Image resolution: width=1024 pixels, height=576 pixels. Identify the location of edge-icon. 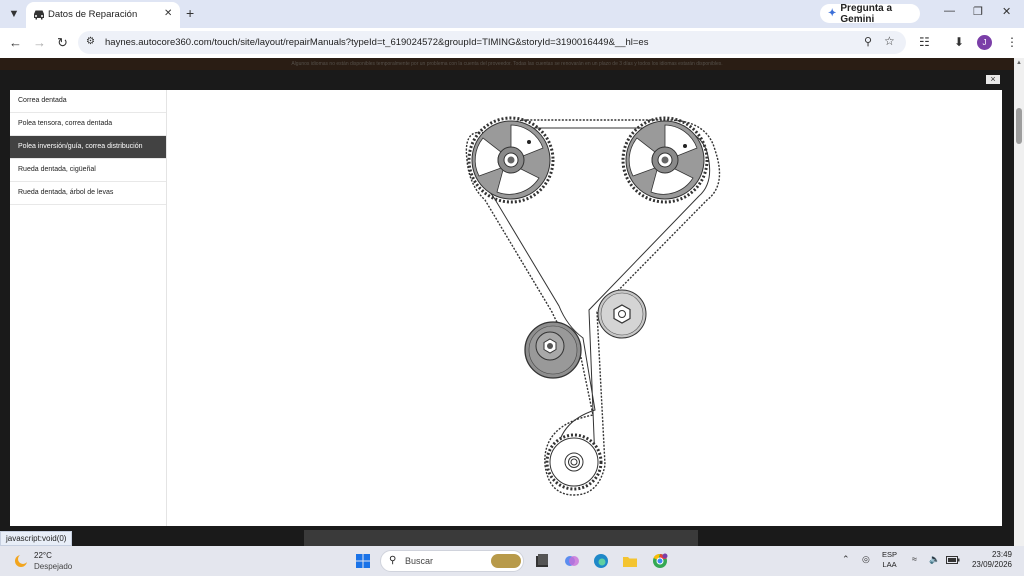
(601, 561).